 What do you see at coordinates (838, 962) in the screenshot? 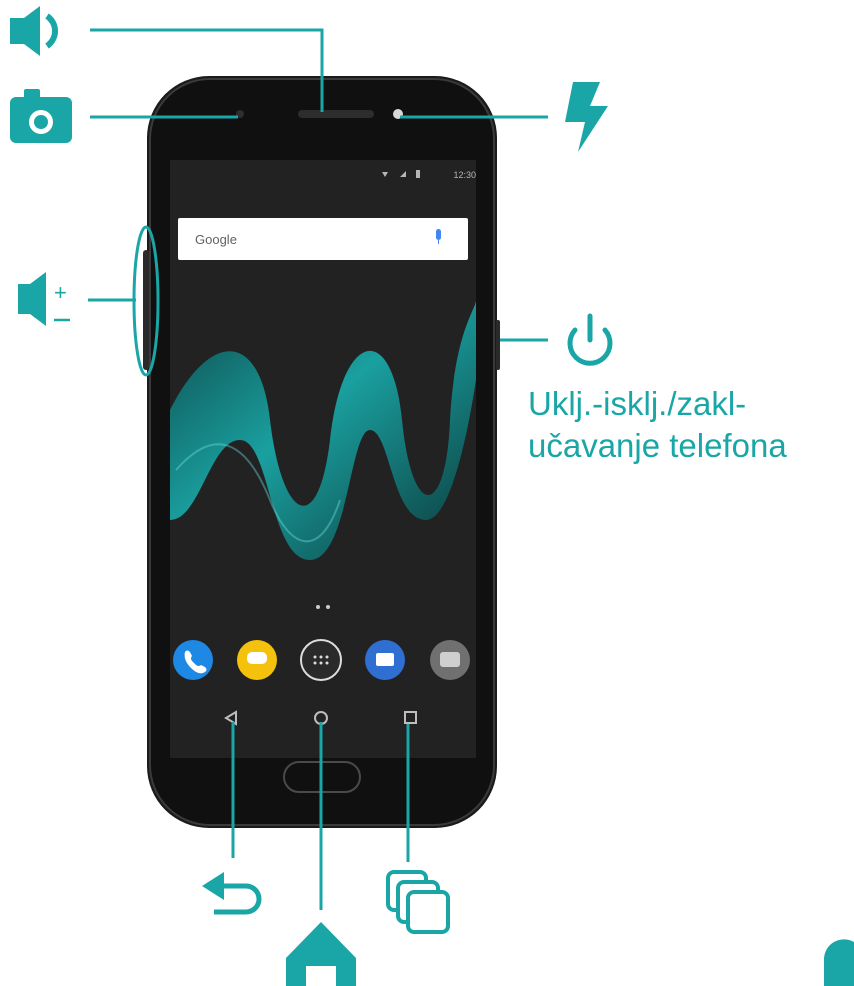
I see `corner-tab` at bounding box center [838, 962].